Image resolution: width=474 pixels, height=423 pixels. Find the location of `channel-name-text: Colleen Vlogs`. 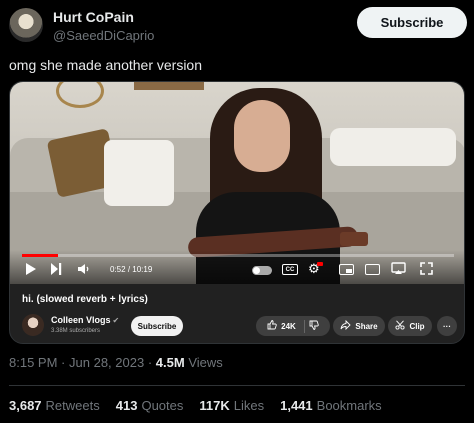

channel-name-text: Colleen Vlogs is located at coordinates (81, 320).